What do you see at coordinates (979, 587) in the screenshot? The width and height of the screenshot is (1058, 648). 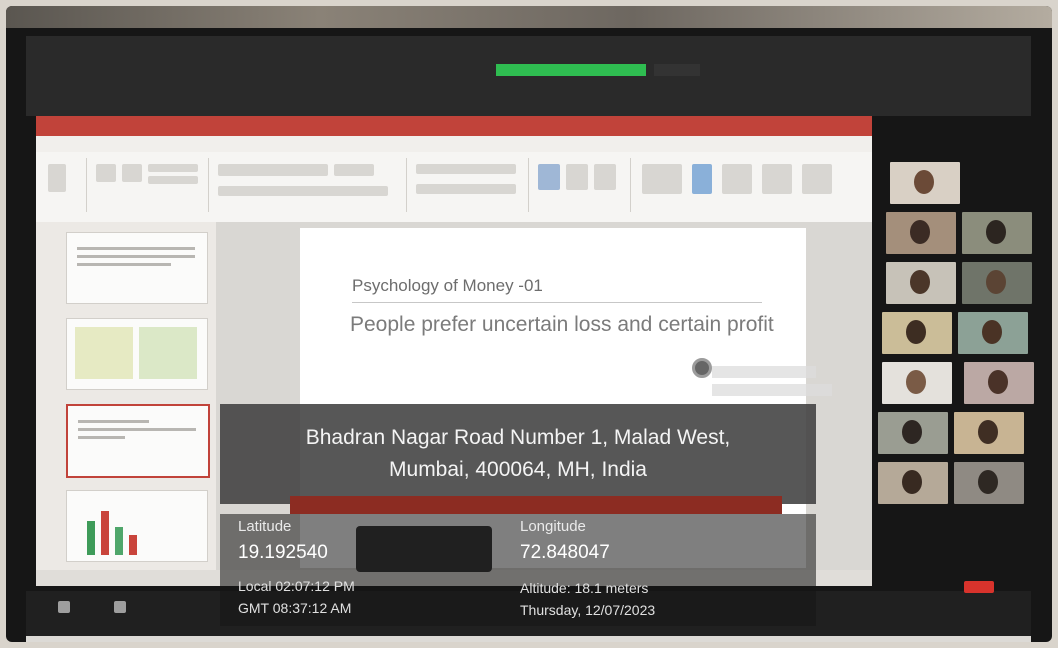 I see `leave-meeting-button` at bounding box center [979, 587].